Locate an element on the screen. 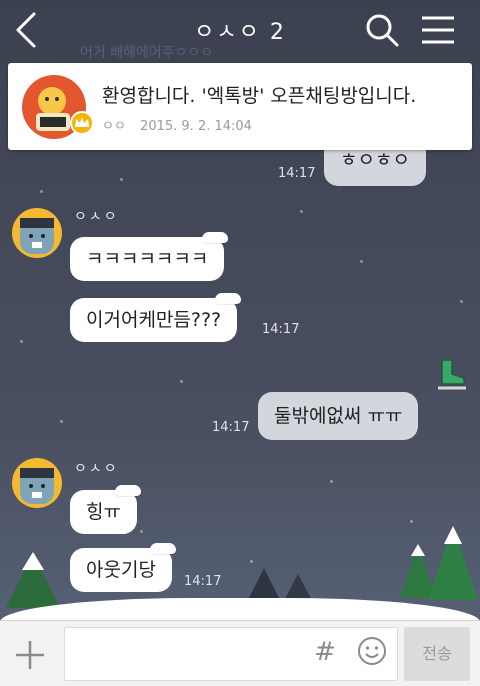 The height and width of the screenshot is (686, 480). message-bubble: 힝ㅠ is located at coordinates (105, 509).